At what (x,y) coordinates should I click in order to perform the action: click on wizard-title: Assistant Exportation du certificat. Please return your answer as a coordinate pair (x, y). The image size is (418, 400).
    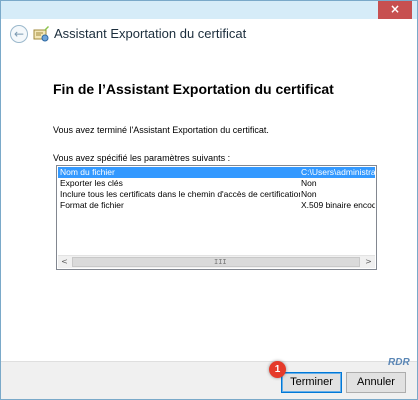
    Looking at the image, I should click on (150, 33).